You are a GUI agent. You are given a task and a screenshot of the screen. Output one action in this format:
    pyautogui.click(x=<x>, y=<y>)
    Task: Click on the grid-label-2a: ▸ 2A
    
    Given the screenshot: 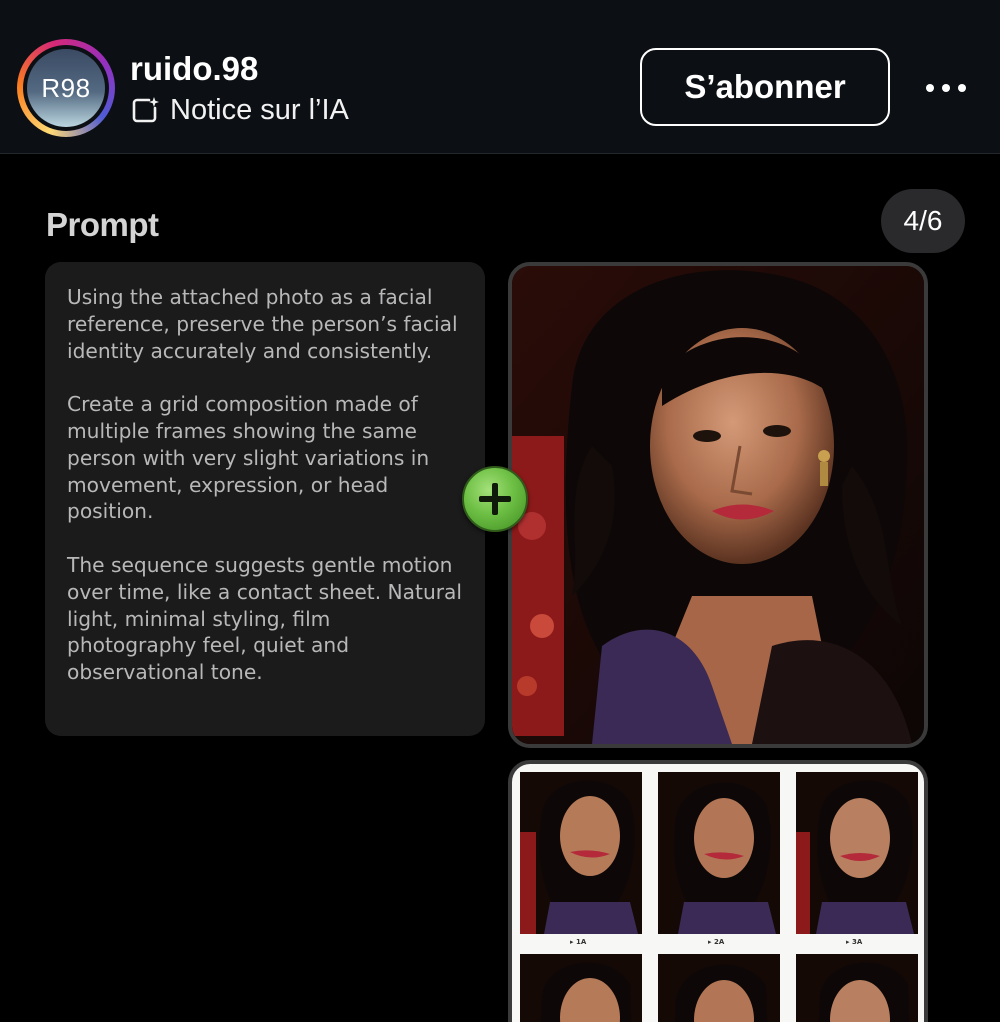 What is the action you would take?
    pyautogui.click(x=716, y=942)
    